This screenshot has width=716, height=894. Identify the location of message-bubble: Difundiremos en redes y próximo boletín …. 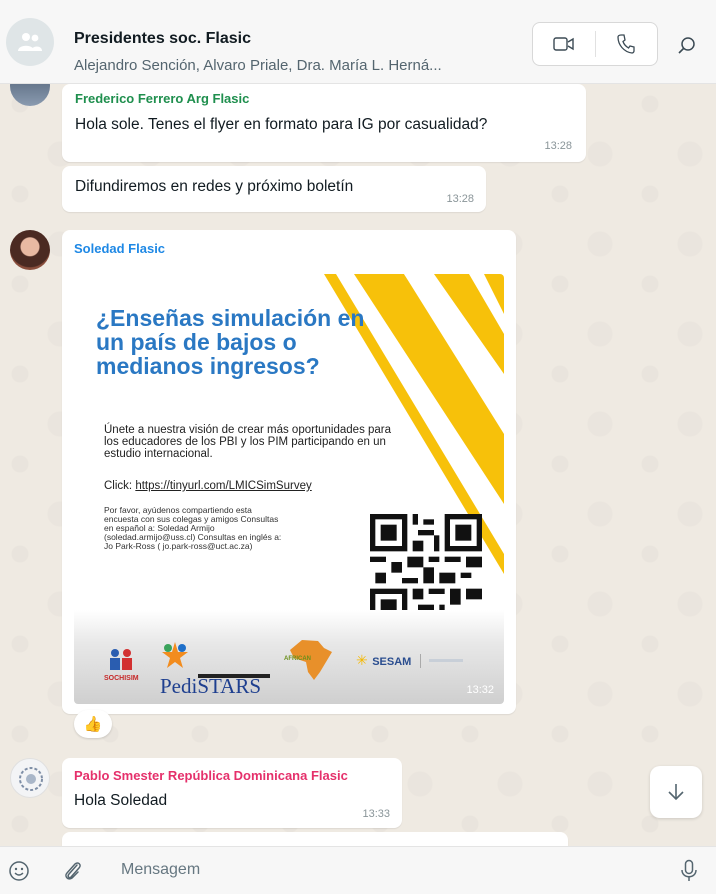
(274, 189).